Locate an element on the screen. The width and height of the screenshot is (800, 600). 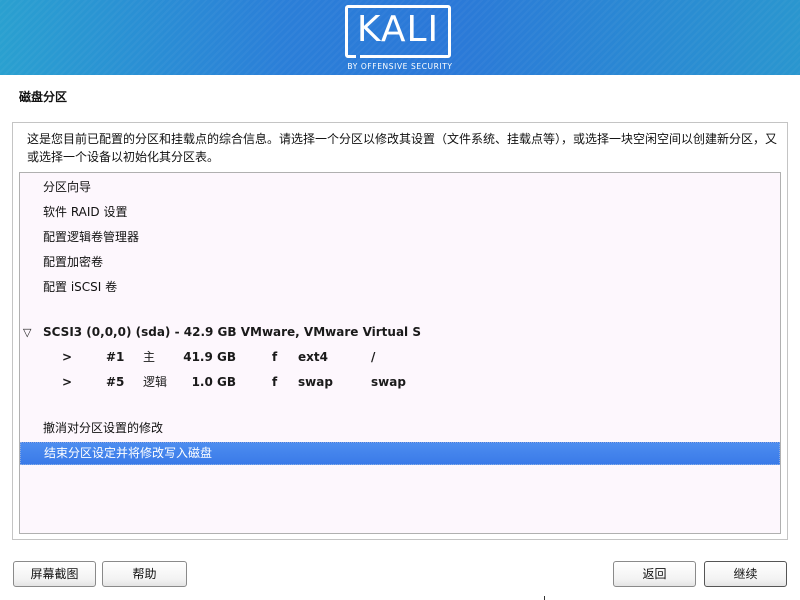
help-button: 帮助 is located at coordinates (144, 574).